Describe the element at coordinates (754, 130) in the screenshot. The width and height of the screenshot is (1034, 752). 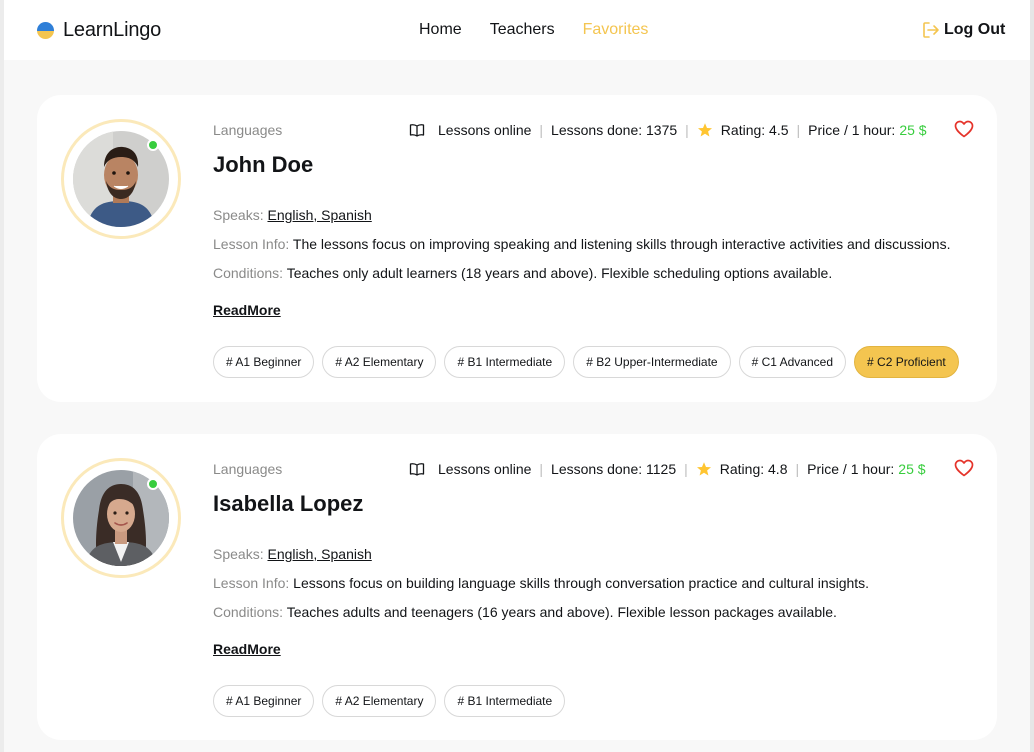
I see `rating-text: Rating: 4.5` at that location.